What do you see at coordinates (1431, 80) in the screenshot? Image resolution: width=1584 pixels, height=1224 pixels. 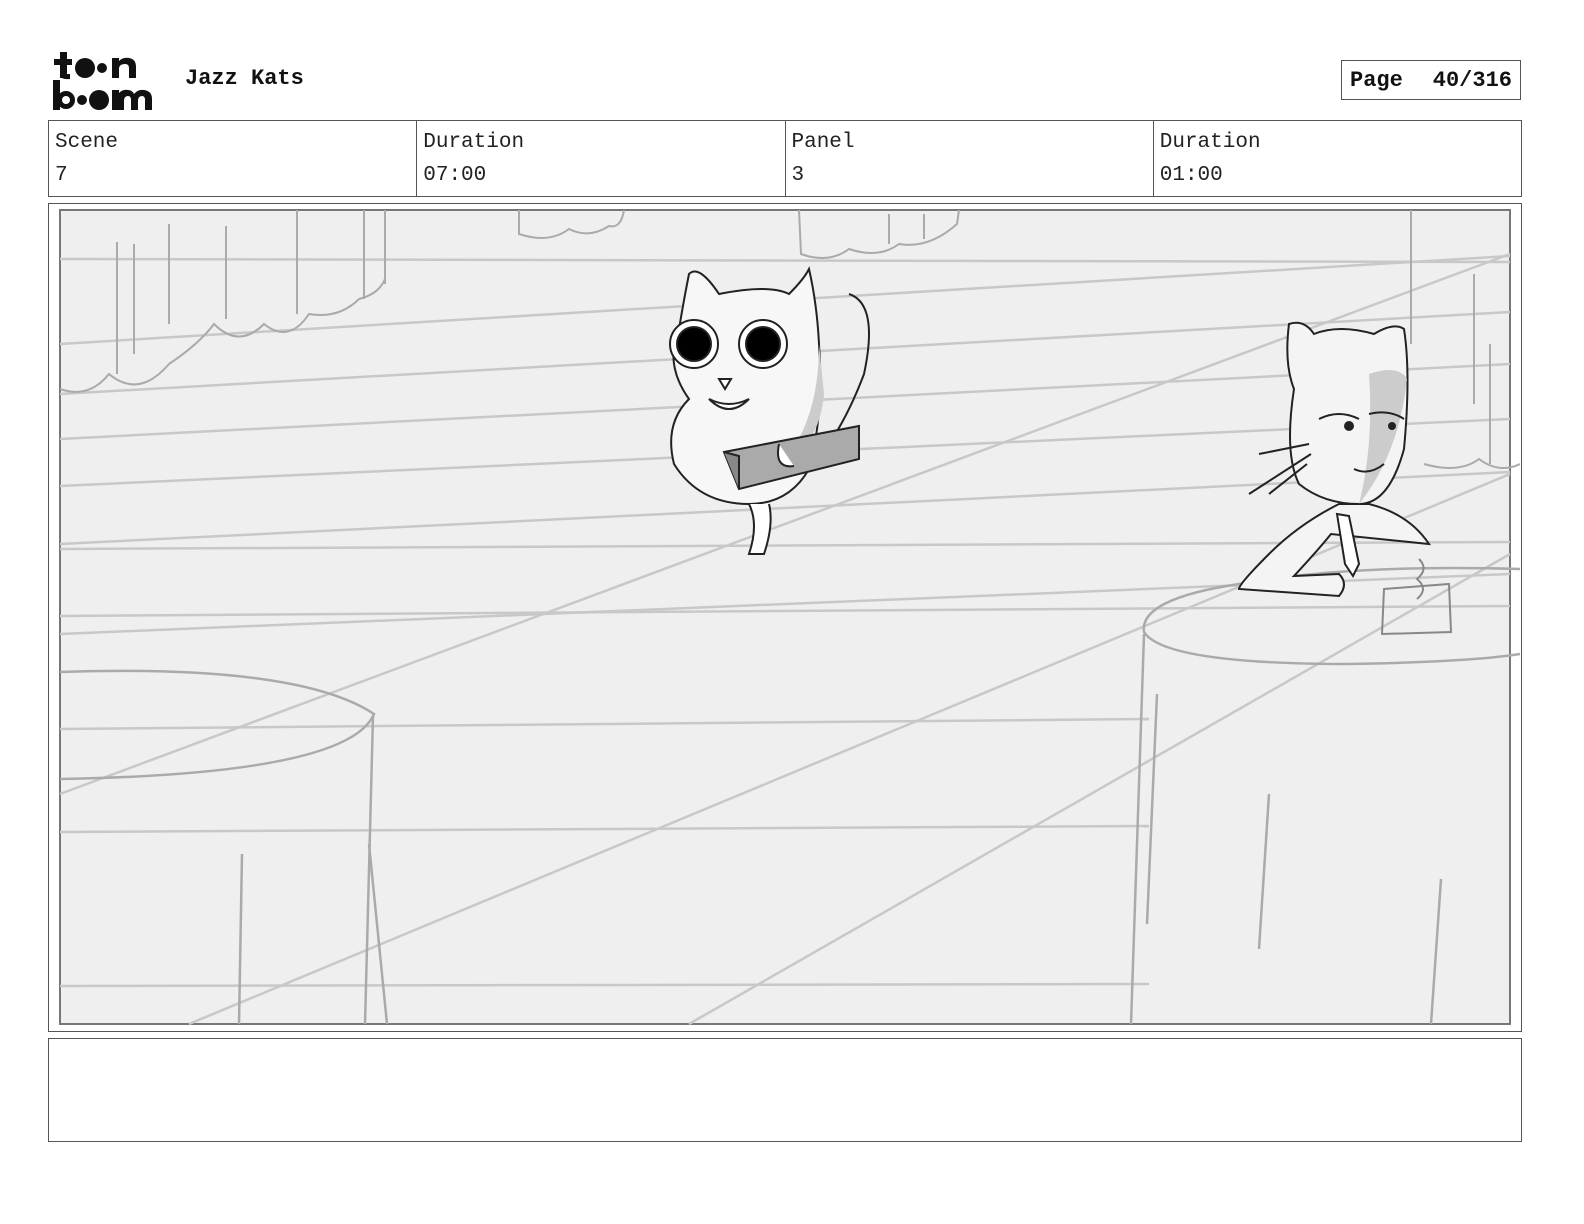 I see `page-indicator: Page 40/316` at bounding box center [1431, 80].